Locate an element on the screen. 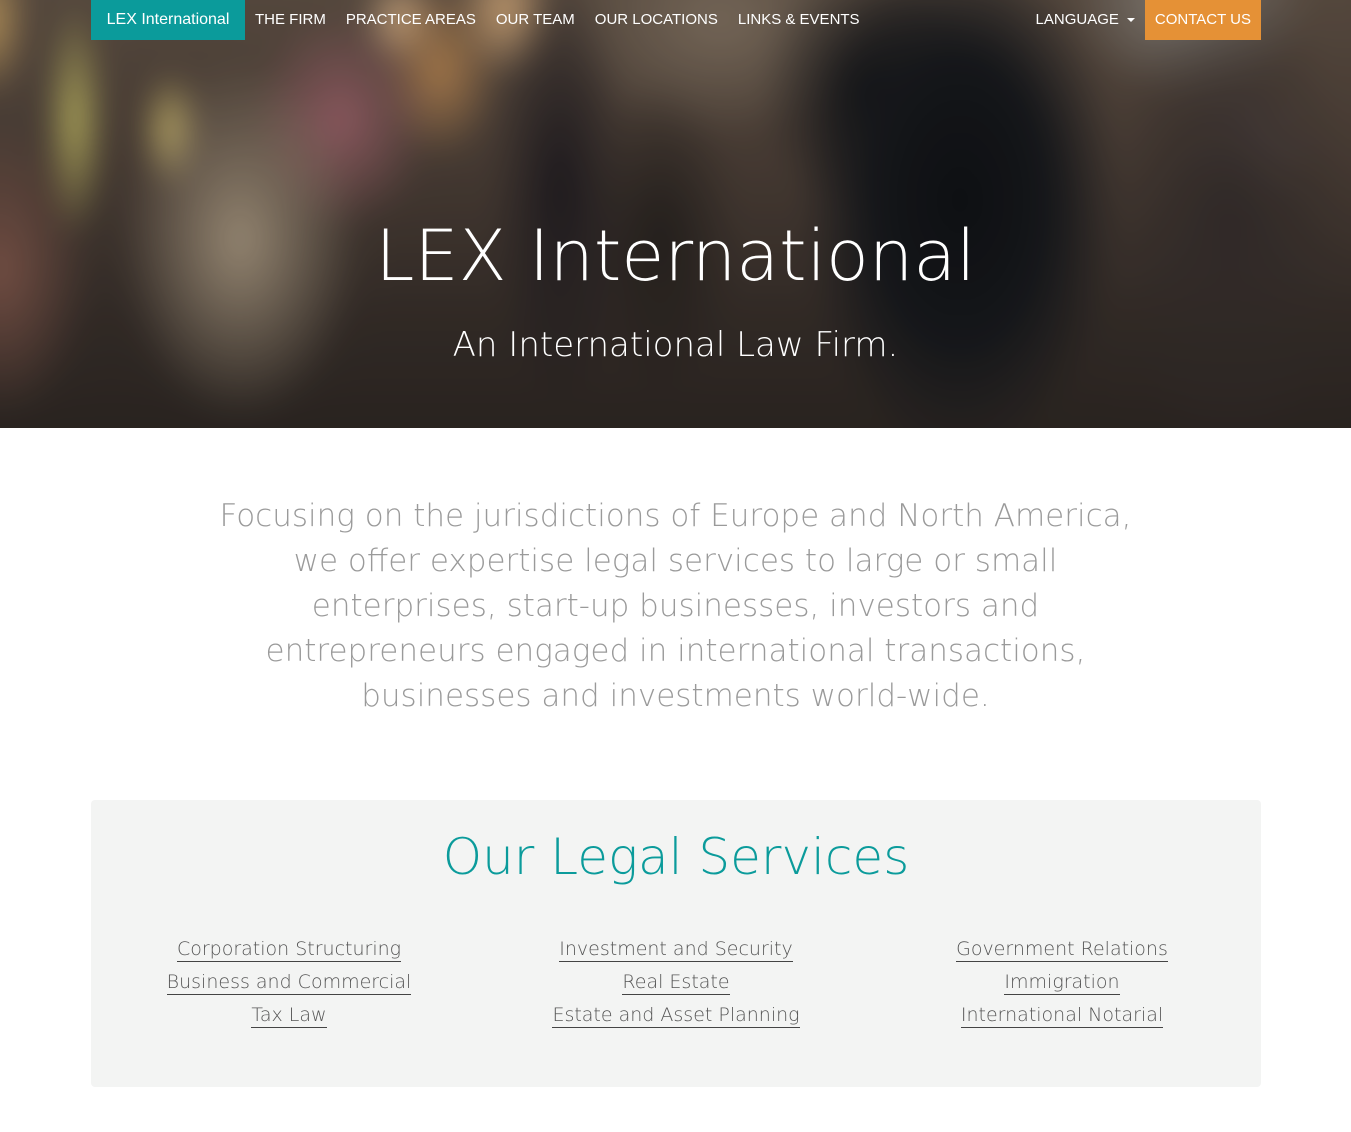 The height and width of the screenshot is (1132, 1351). language-dropdown: LANGUAGE is located at coordinates (1085, 20).